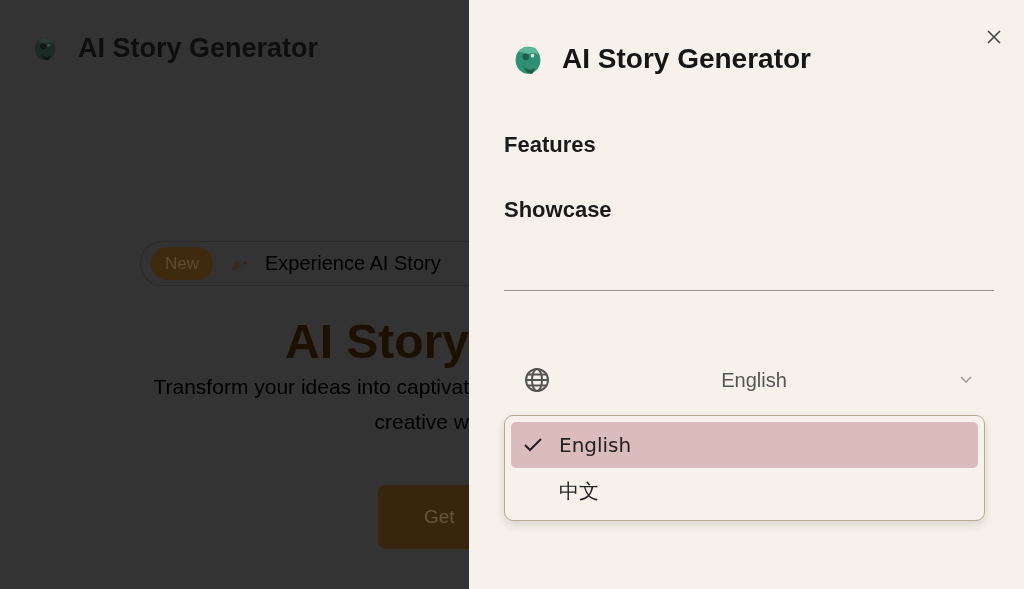 The image size is (1024, 589). What do you see at coordinates (686, 59) in the screenshot?
I see `drawer-title: AI Story Generator` at bounding box center [686, 59].